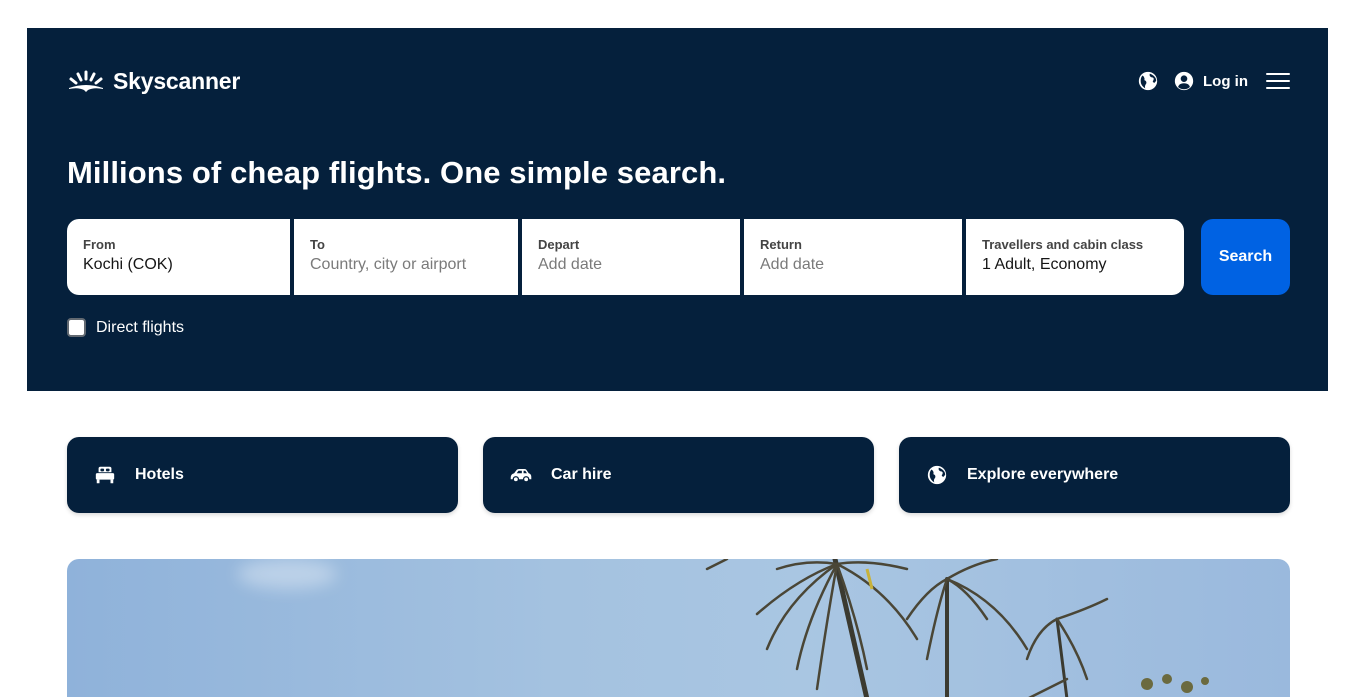 This screenshot has height=697, width=1356. What do you see at coordinates (1278, 81) in the screenshot?
I see `hamburger-menu-icon` at bounding box center [1278, 81].